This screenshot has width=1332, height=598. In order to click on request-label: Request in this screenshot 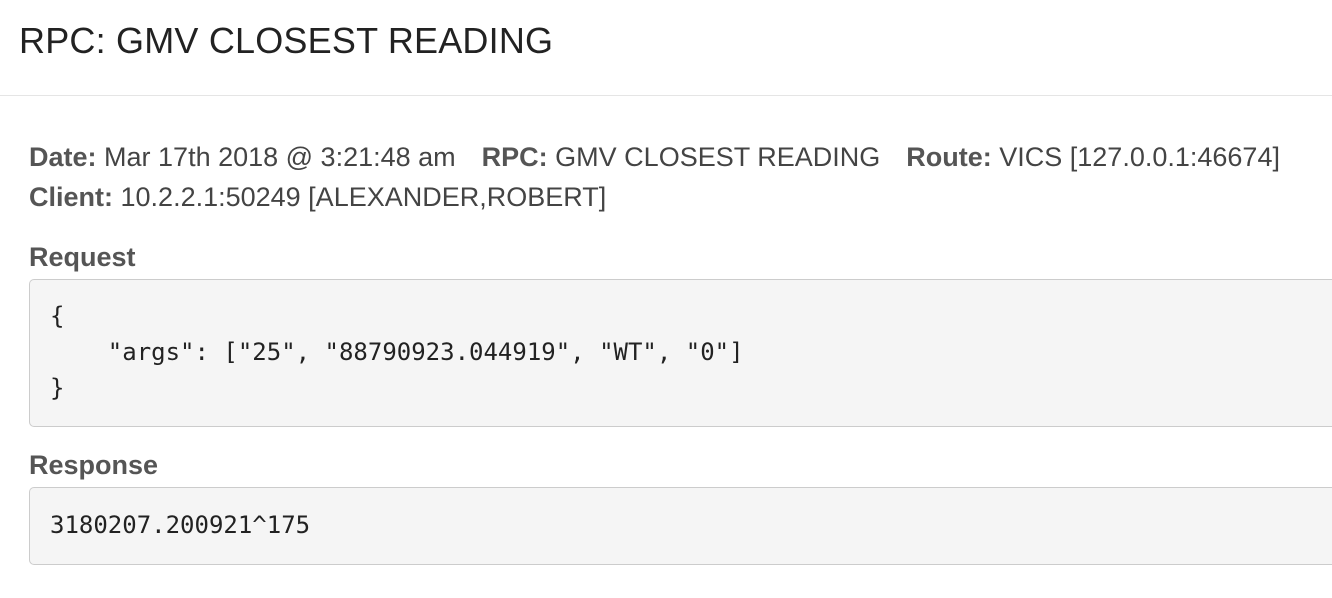, I will do `click(82, 257)`.